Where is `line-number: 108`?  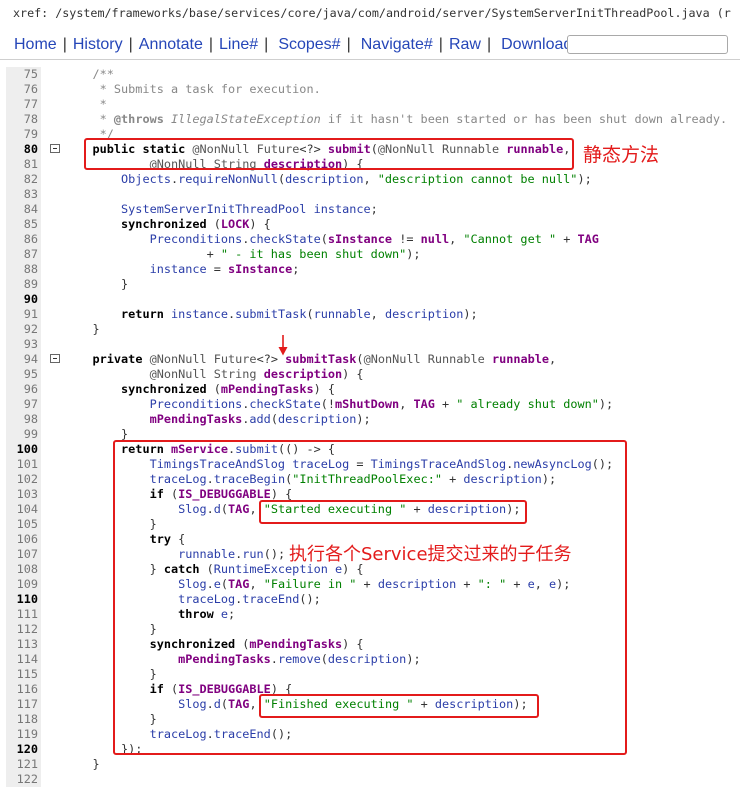
line-number: 108 is located at coordinates (23, 569).